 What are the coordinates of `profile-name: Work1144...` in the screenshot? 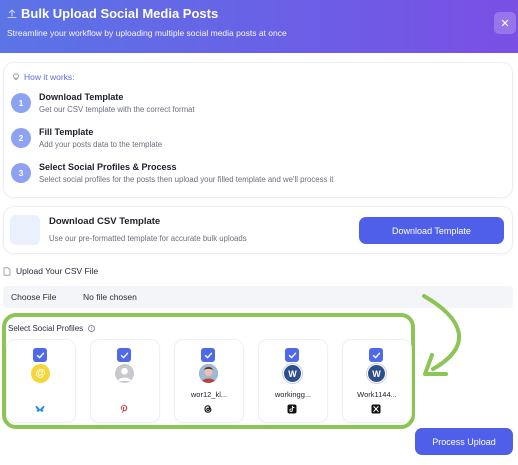 It's located at (377, 394).